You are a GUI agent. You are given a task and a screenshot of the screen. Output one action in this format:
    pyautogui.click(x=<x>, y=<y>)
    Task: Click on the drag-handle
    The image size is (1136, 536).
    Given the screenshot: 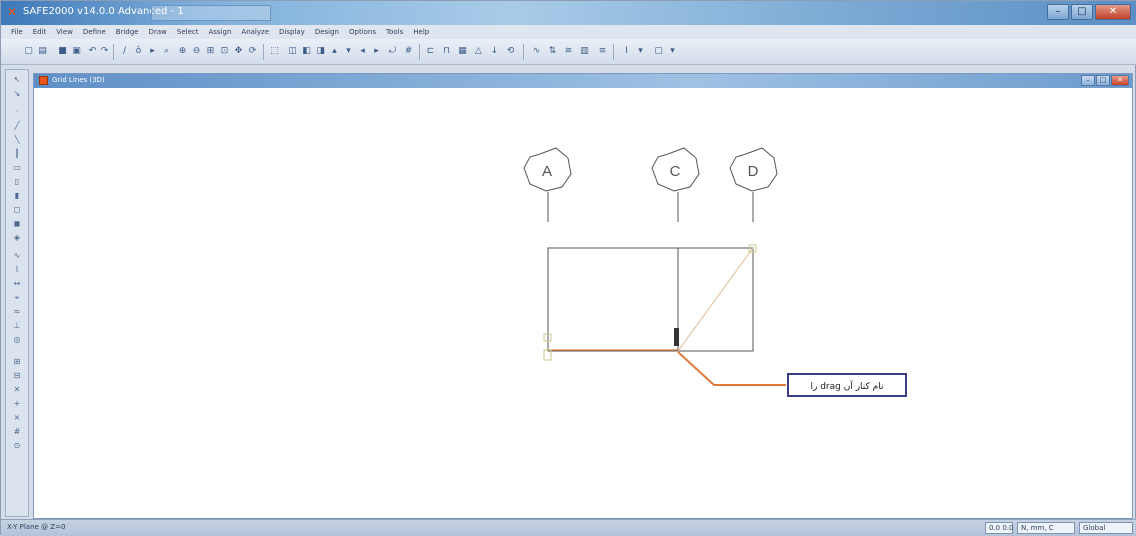 What is the action you would take?
    pyautogui.click(x=676, y=337)
    